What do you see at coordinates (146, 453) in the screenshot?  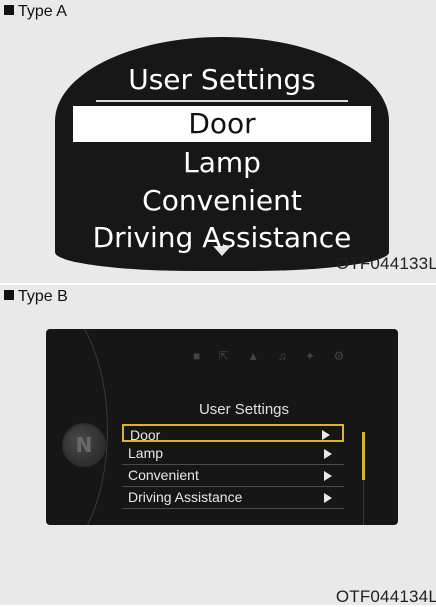 I see `menu-item-label: Lamp` at bounding box center [146, 453].